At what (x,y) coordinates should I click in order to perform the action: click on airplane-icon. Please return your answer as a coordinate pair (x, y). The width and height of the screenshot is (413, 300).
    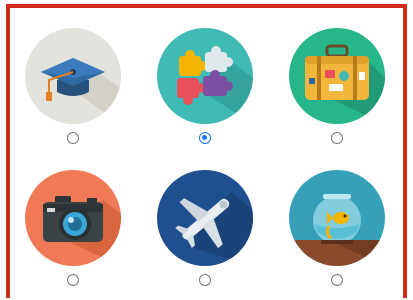
    Looking at the image, I should click on (205, 218).